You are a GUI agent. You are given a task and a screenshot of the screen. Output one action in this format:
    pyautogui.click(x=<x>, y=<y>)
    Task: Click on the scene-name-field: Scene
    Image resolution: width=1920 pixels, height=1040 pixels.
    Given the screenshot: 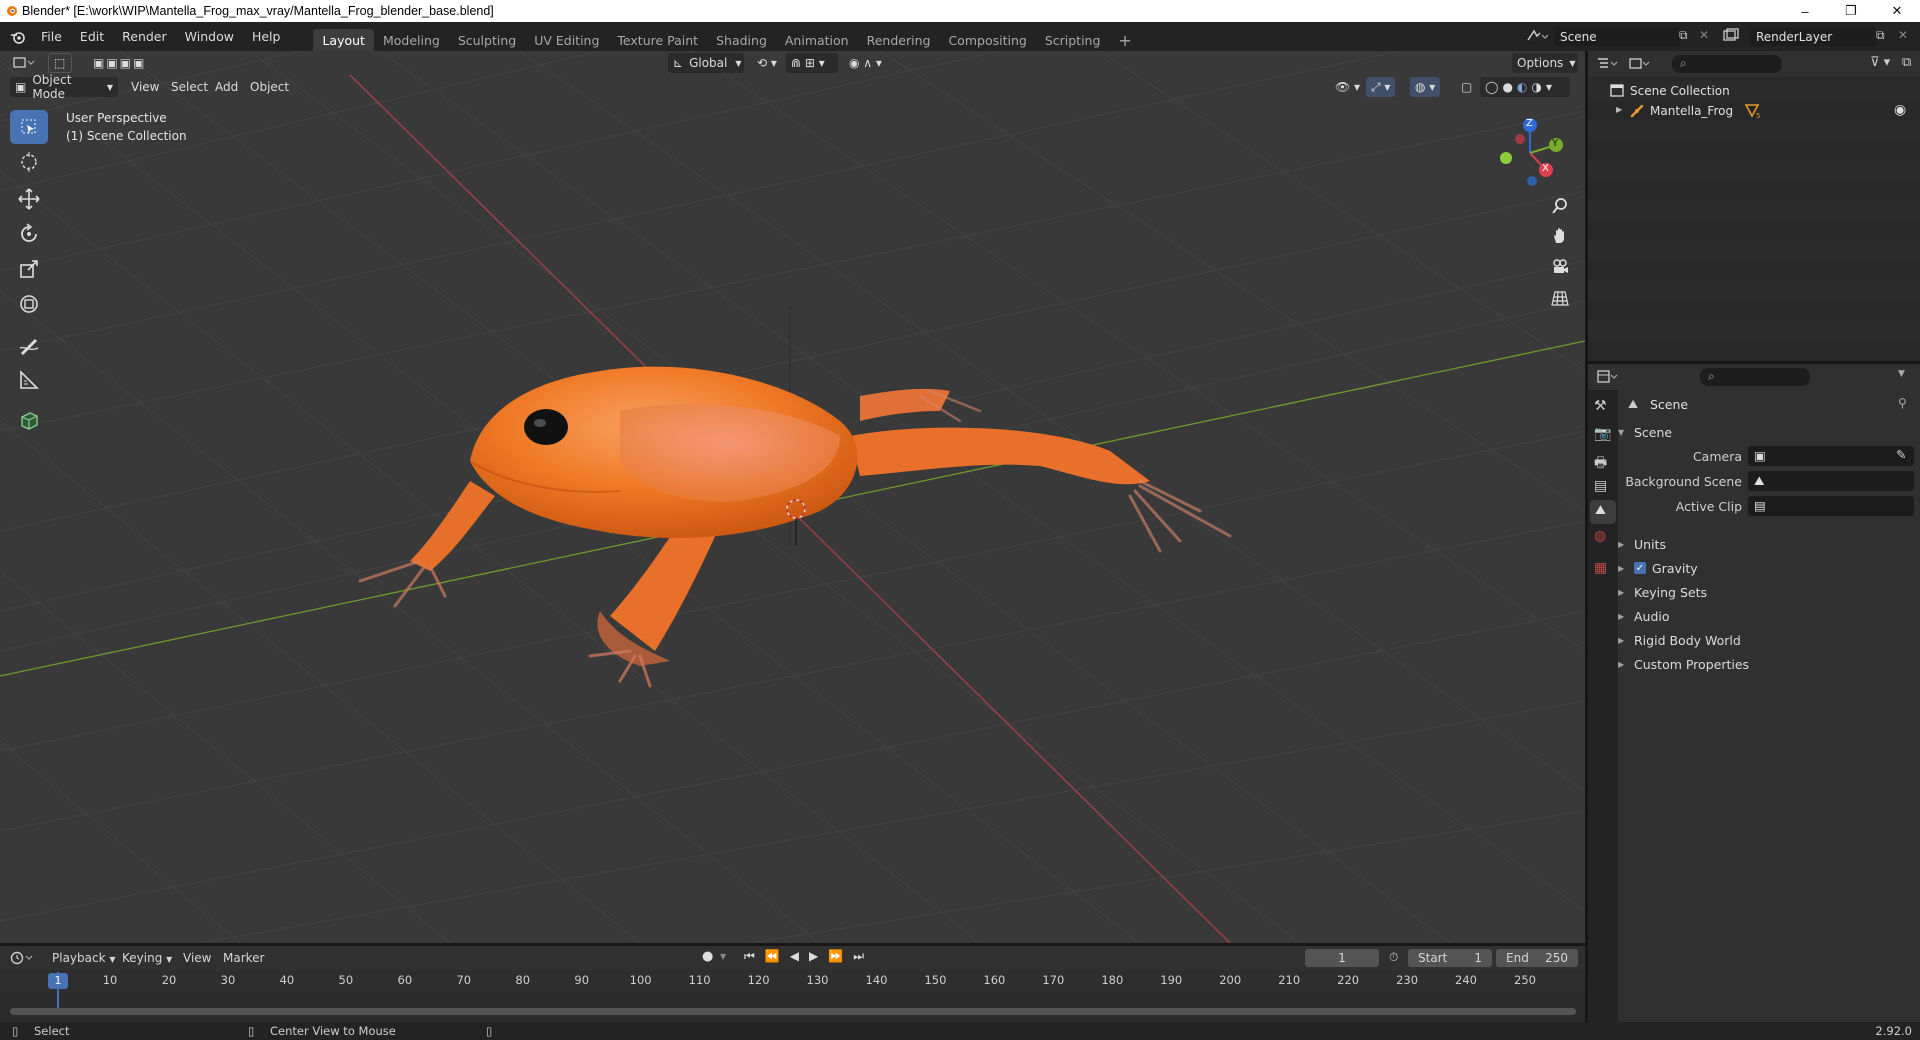 What is the action you would take?
    pyautogui.click(x=1617, y=36)
    